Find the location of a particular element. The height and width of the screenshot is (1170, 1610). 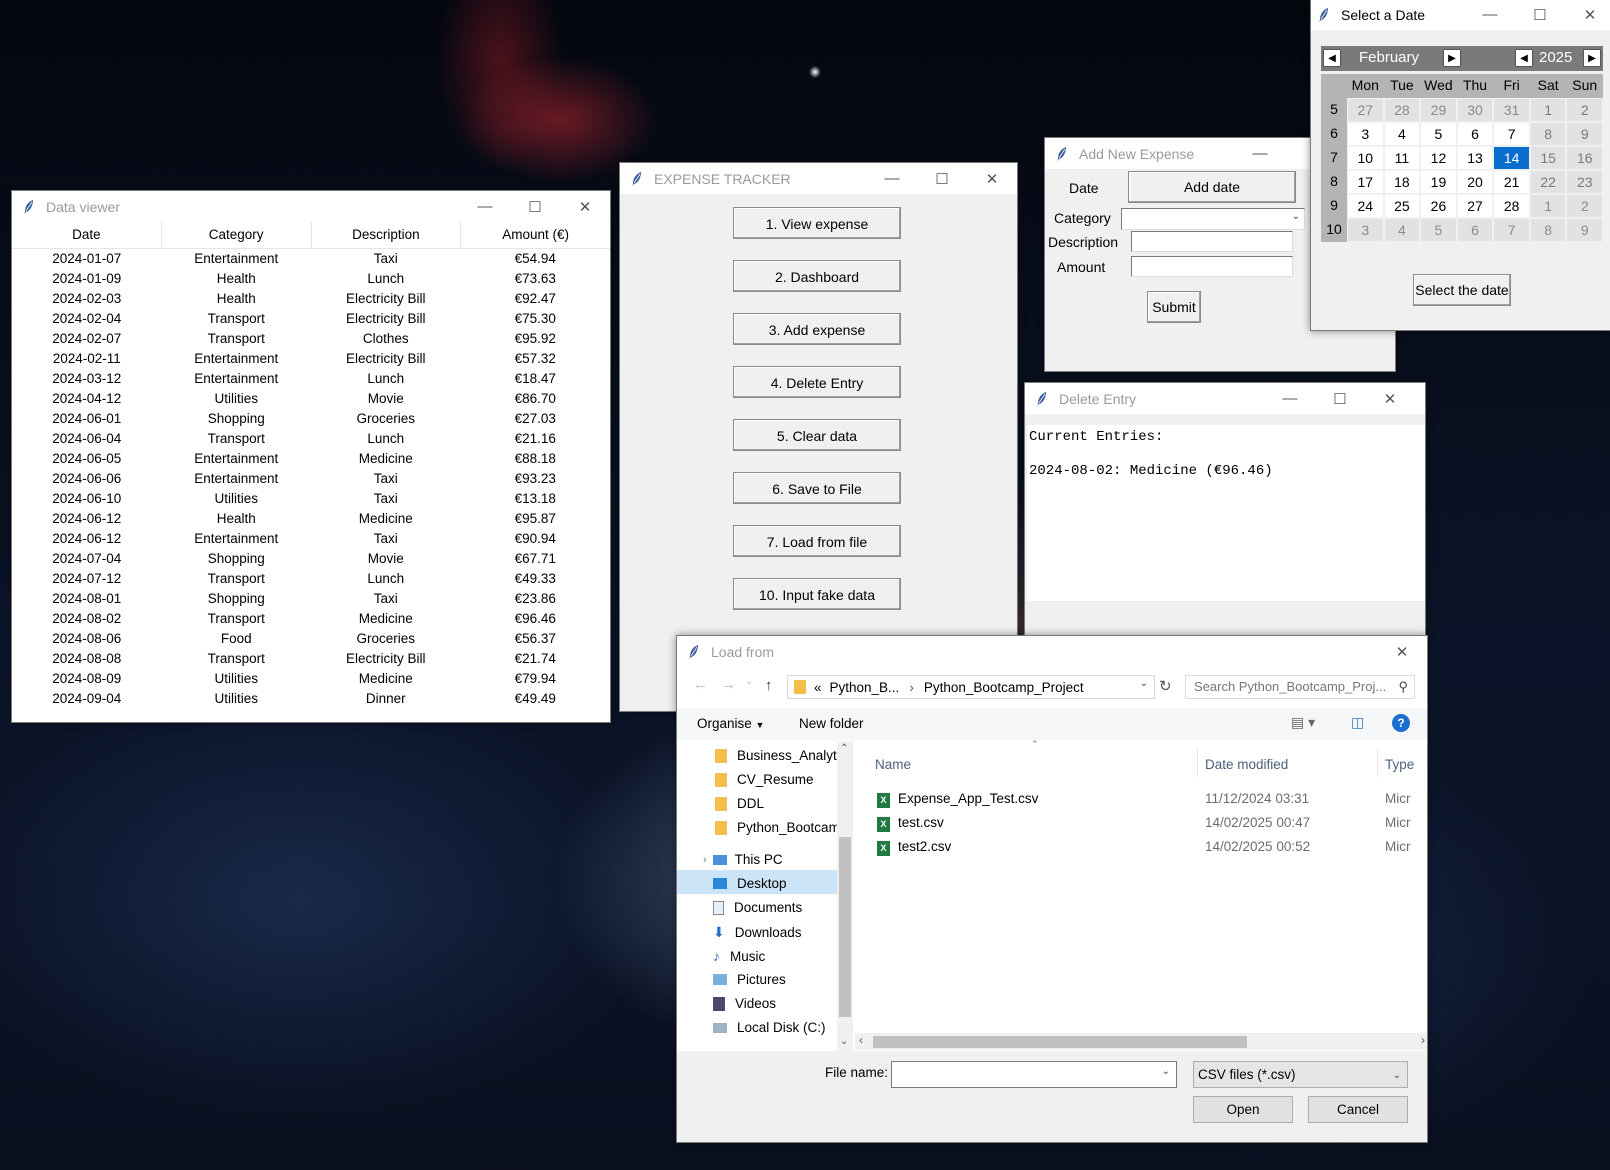

nav-pc-item-downloads: ⬇ Downloads is located at coordinates (757, 932).